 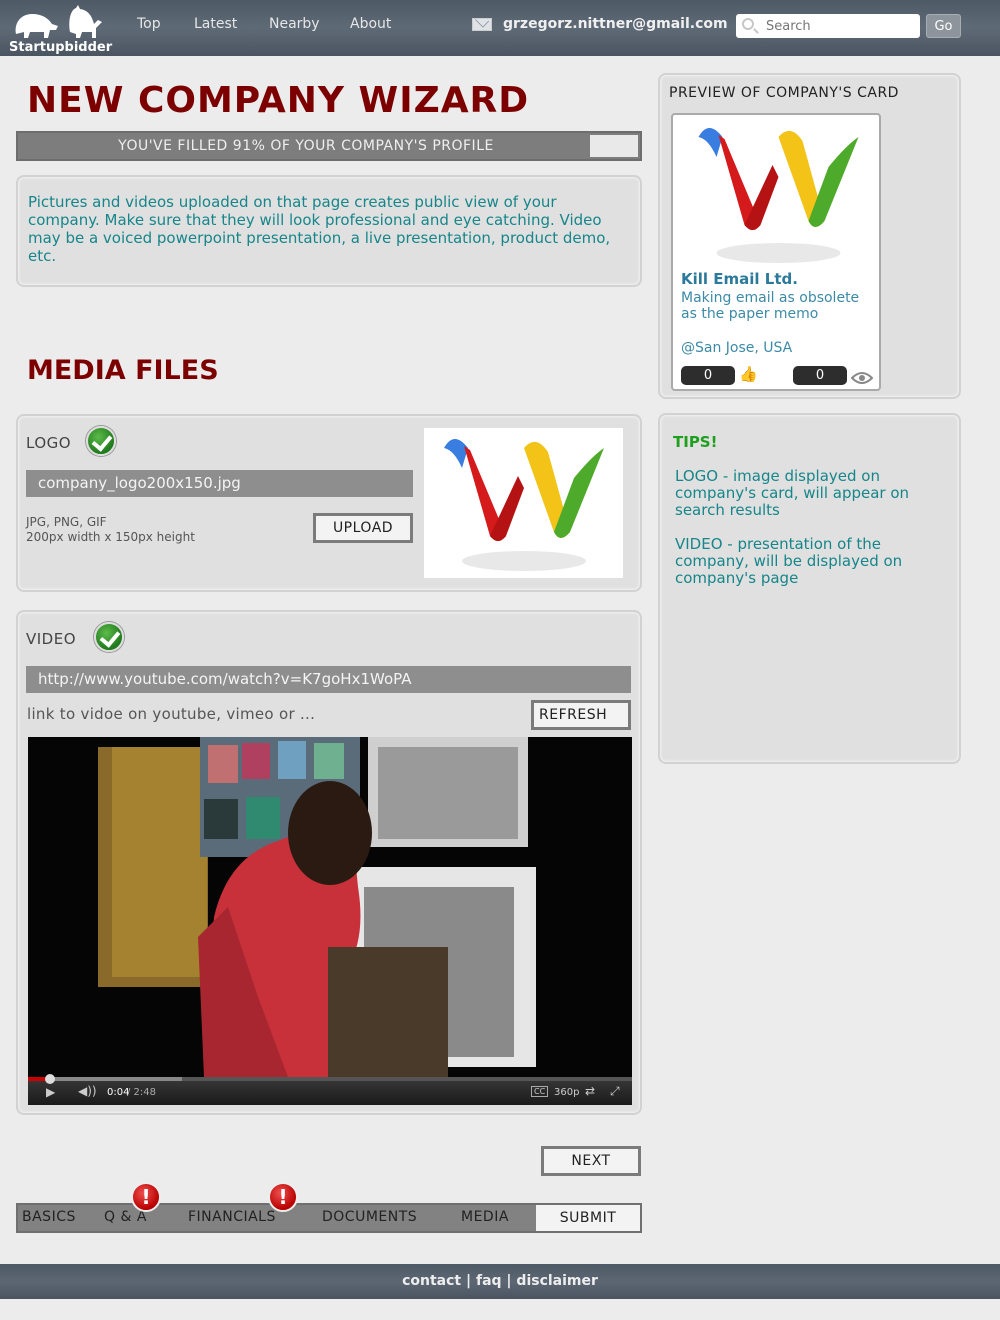 I want to click on mail-icon, so click(x=482, y=24).